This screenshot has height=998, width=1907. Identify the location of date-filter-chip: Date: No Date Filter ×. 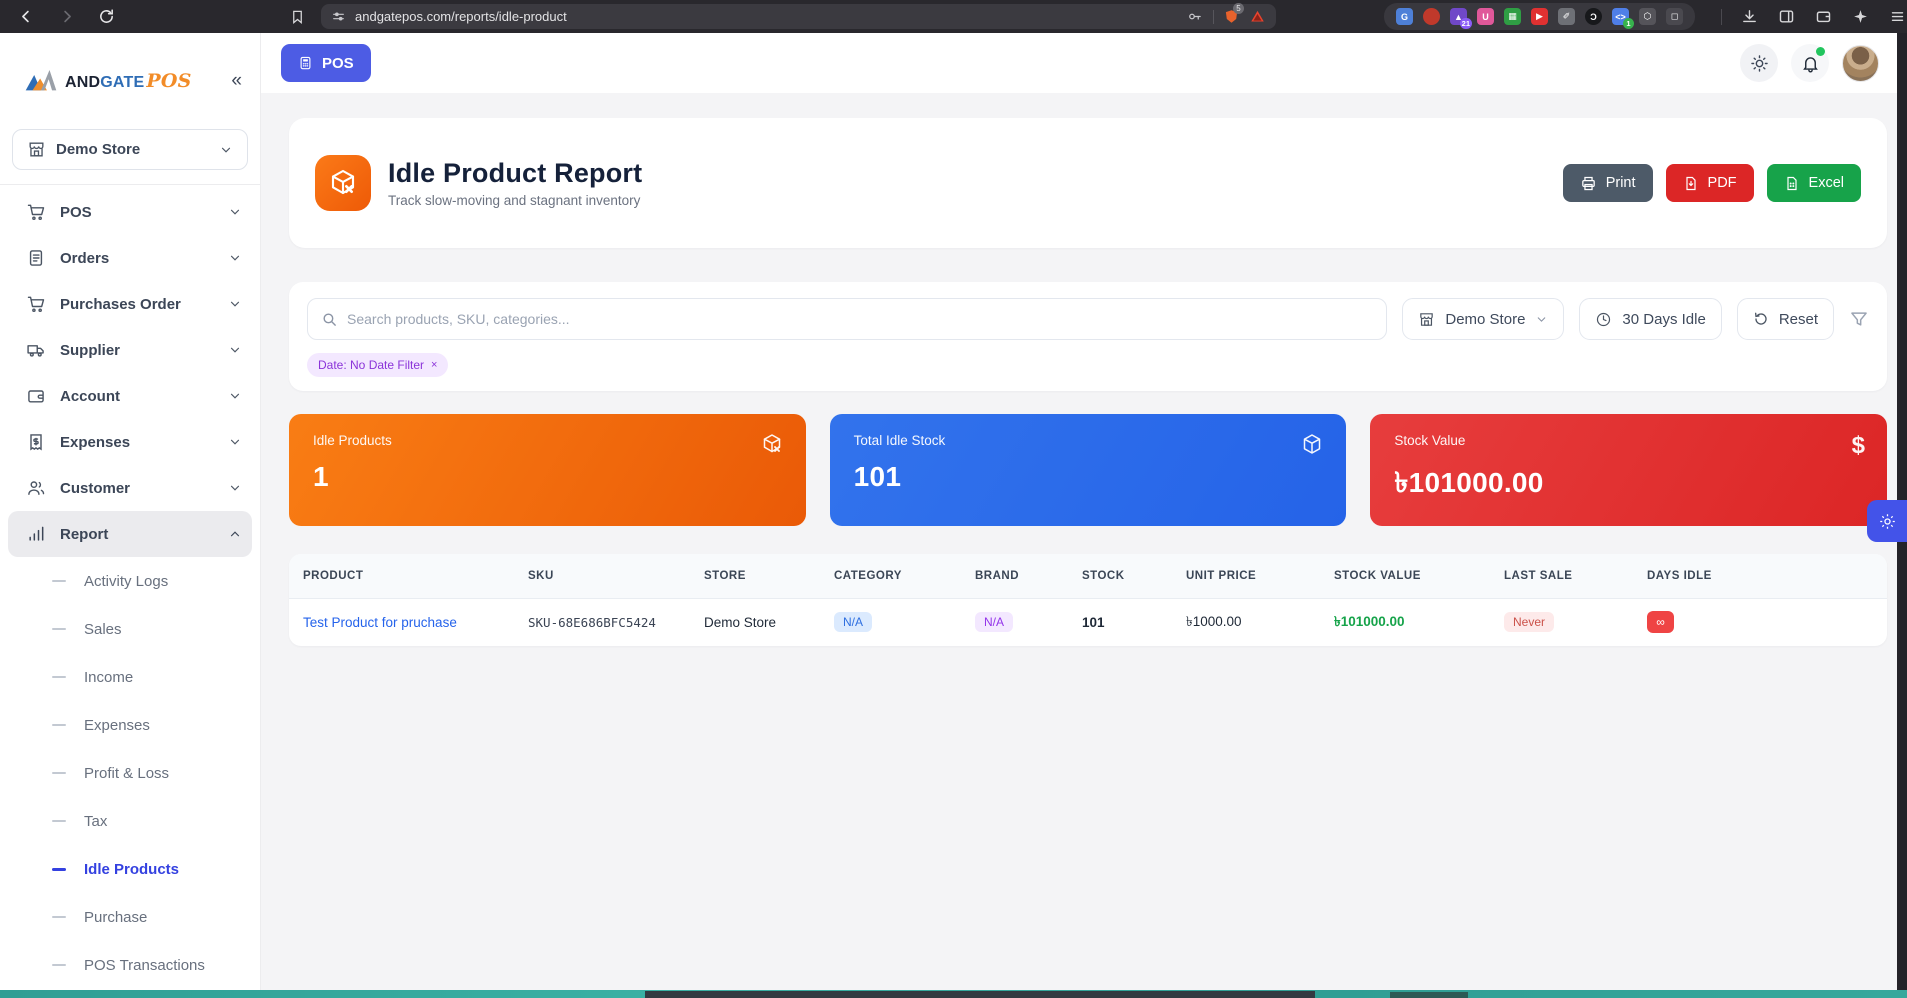
(378, 365).